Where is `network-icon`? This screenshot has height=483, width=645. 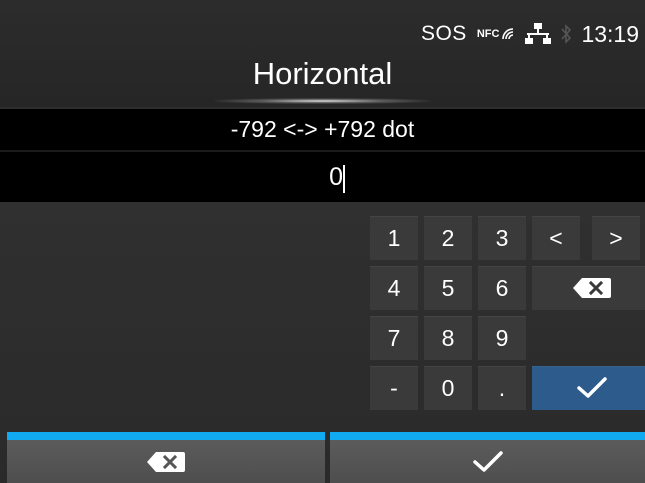 network-icon is located at coordinates (538, 33).